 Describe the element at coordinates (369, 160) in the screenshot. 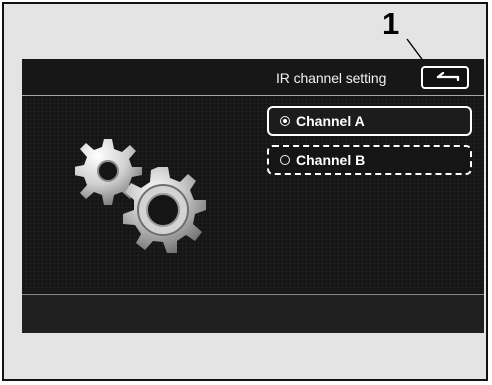

I see `channel-b-option: Channel B` at that location.